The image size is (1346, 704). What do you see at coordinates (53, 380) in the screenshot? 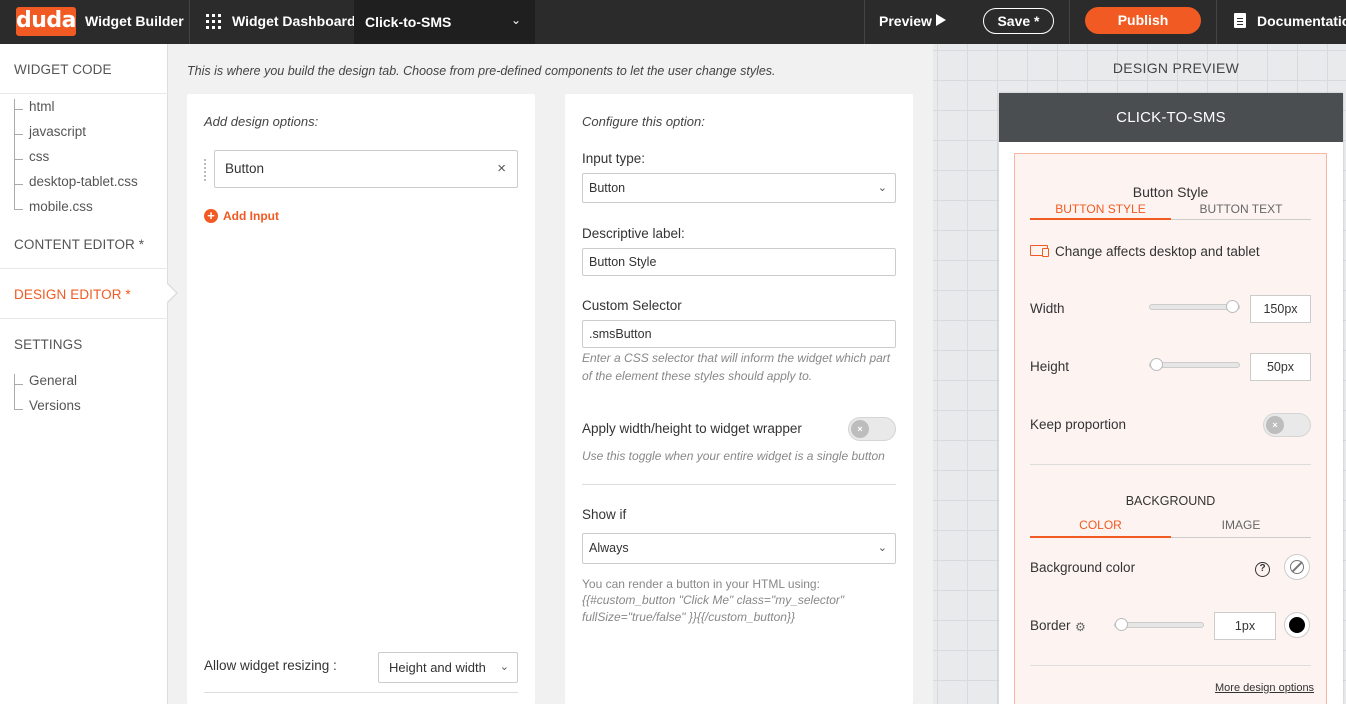
I see `sidebar-item-general: General` at bounding box center [53, 380].